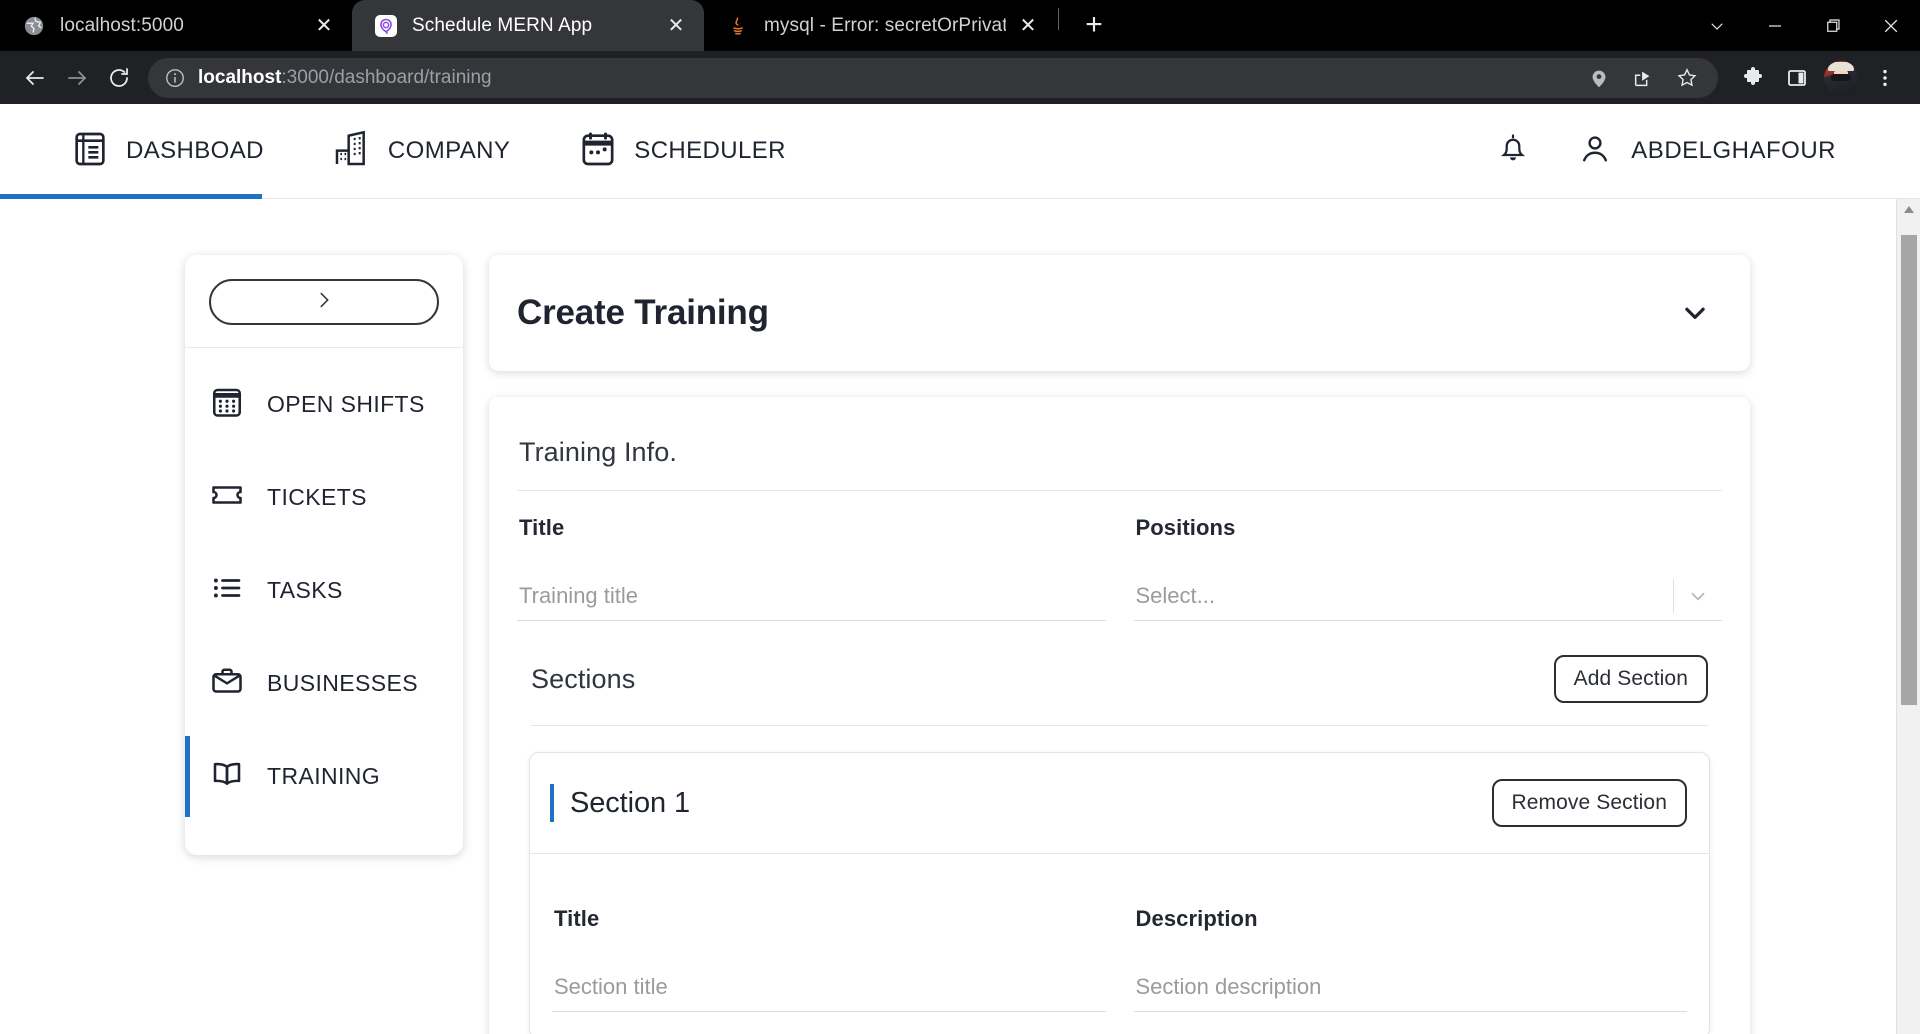 This screenshot has height=1034, width=1920. Describe the element at coordinates (933, 78) in the screenshot. I see `address-bar: localhost:3000/dashboard/training` at that location.